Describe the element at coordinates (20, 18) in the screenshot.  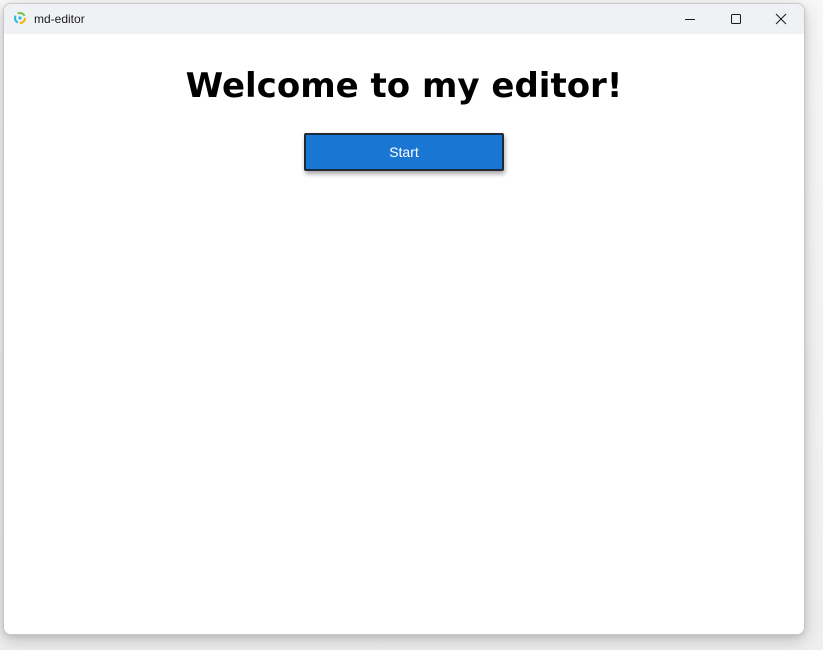
I see `app-logo-icon` at that location.